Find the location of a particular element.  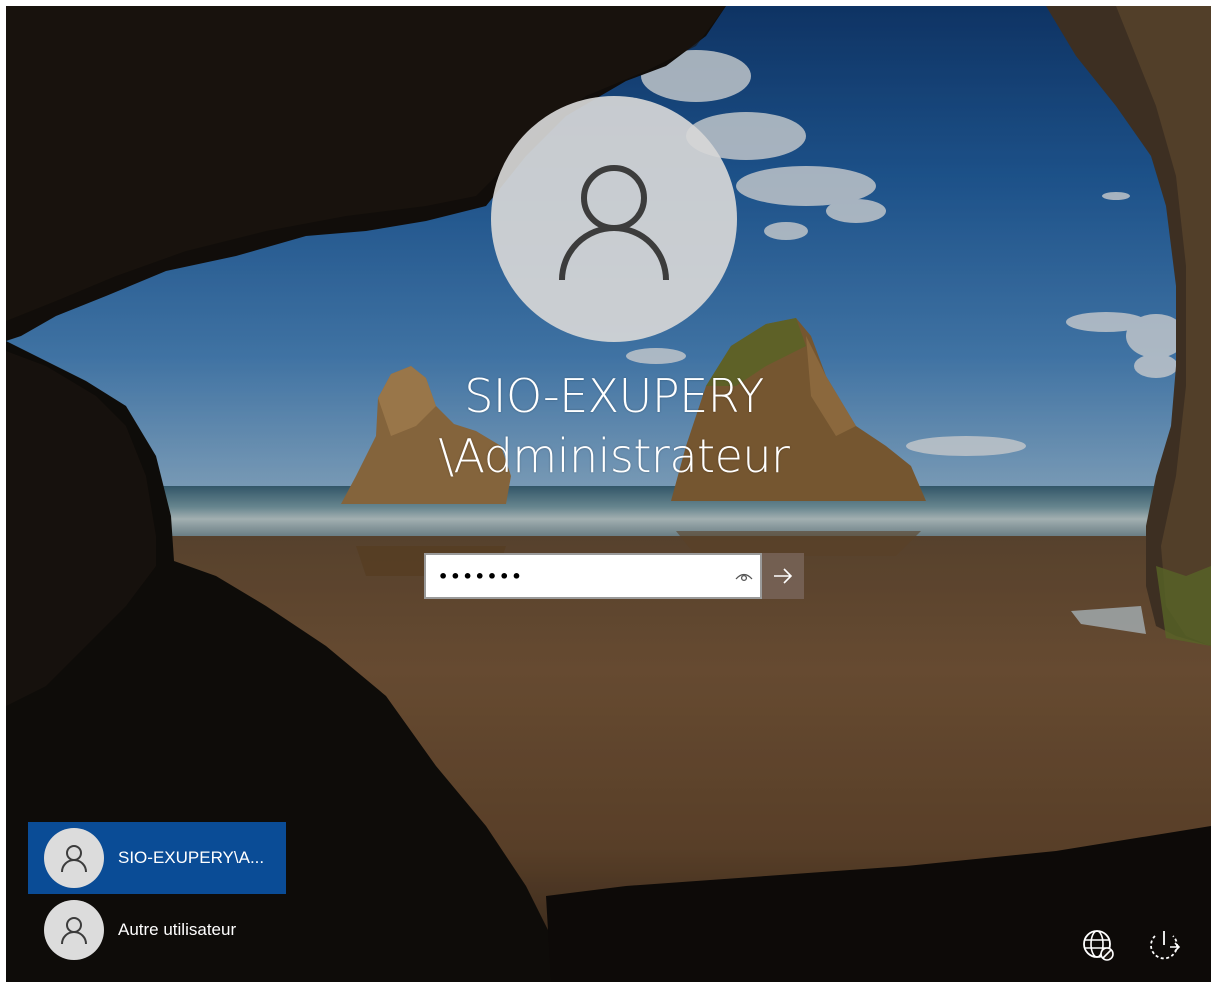

user-avatar is located at coordinates (614, 219).